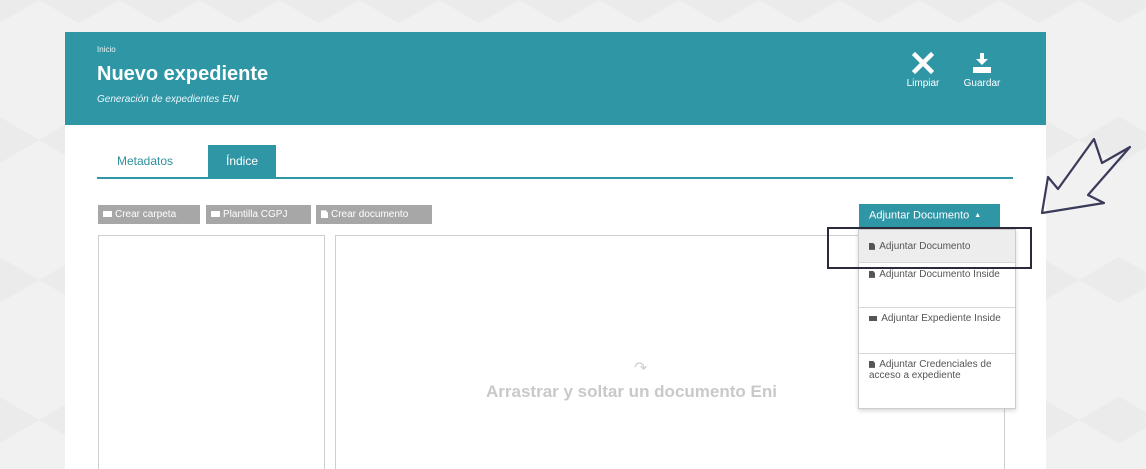 This screenshot has width=1146, height=469. I want to click on menu-item-label: Adjuntar Documento Inside, so click(939, 274).